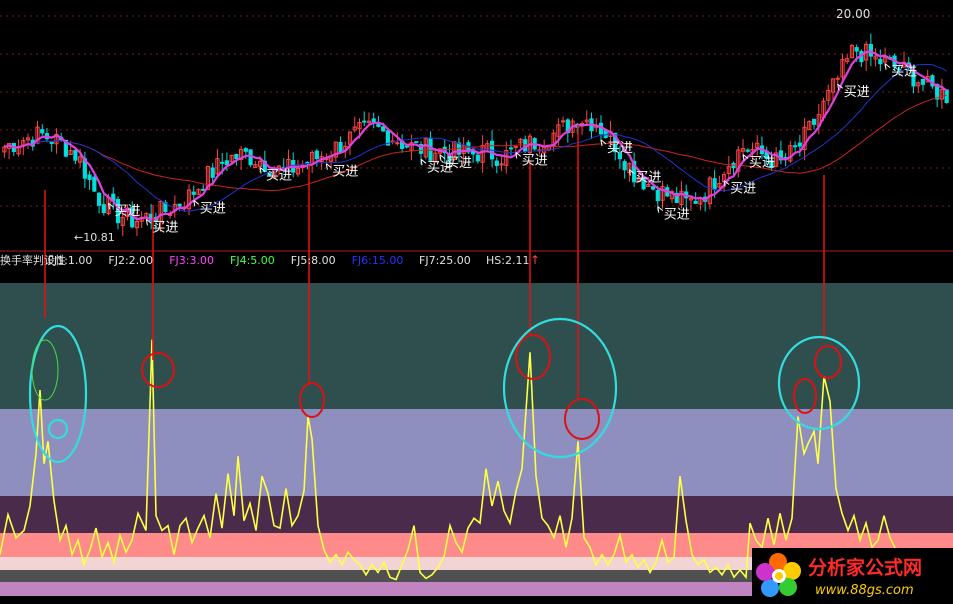 This screenshot has height=604, width=953. I want to click on low-price-label: ←10.81, so click(94, 237).